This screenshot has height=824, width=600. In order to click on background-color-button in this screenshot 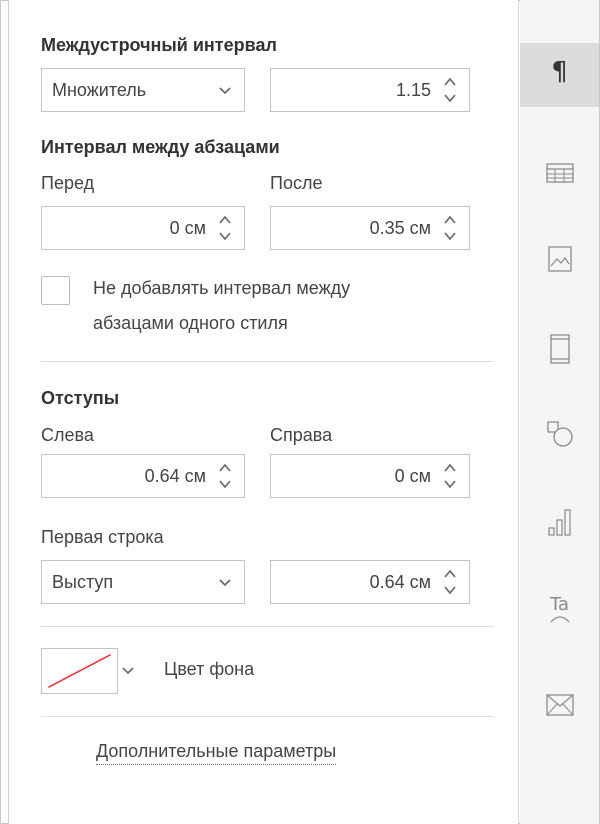, I will do `click(93, 671)`.